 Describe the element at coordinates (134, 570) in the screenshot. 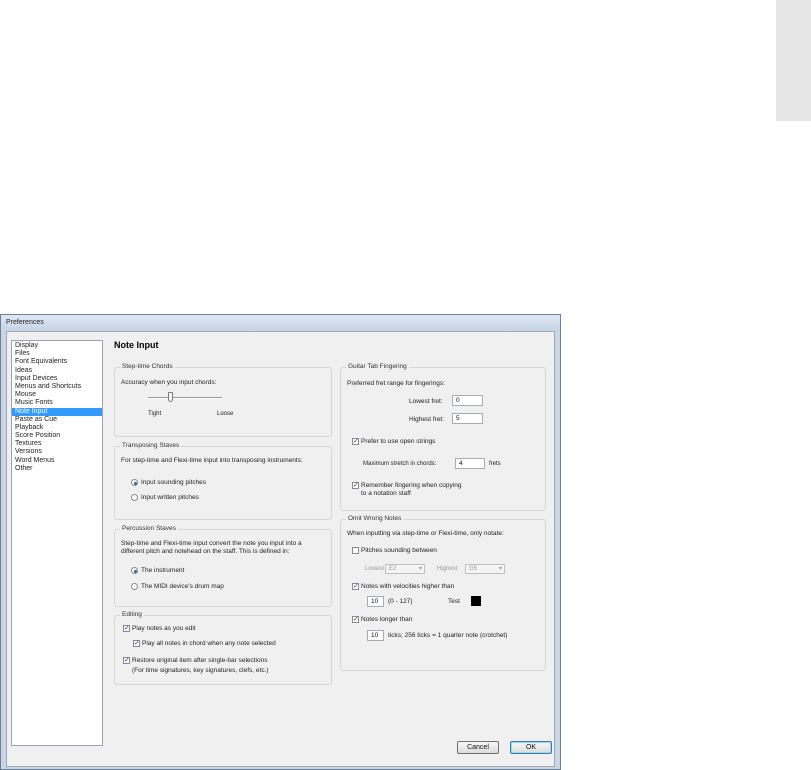

I see `the-instrument-radio` at that location.